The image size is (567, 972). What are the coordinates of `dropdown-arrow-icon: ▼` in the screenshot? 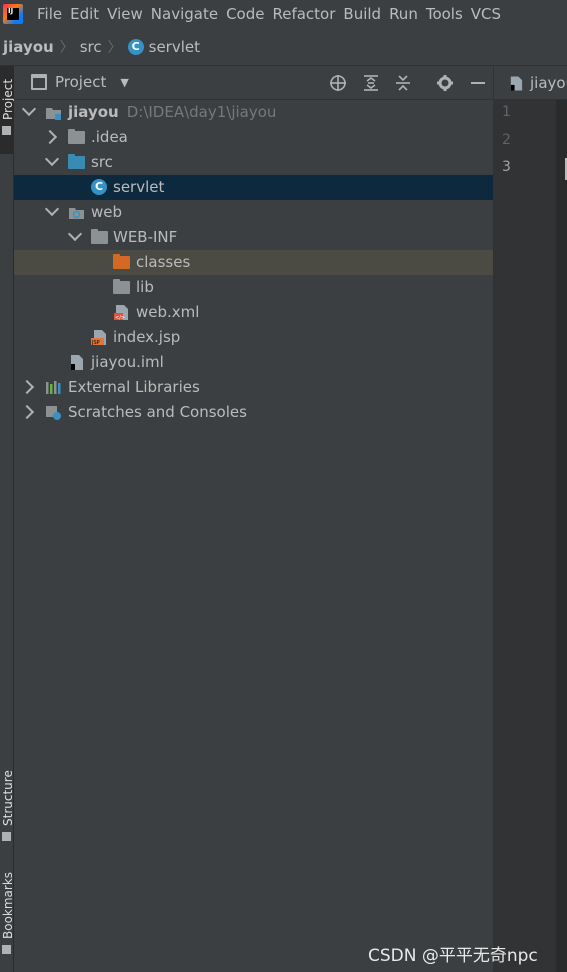 It's located at (124, 82).